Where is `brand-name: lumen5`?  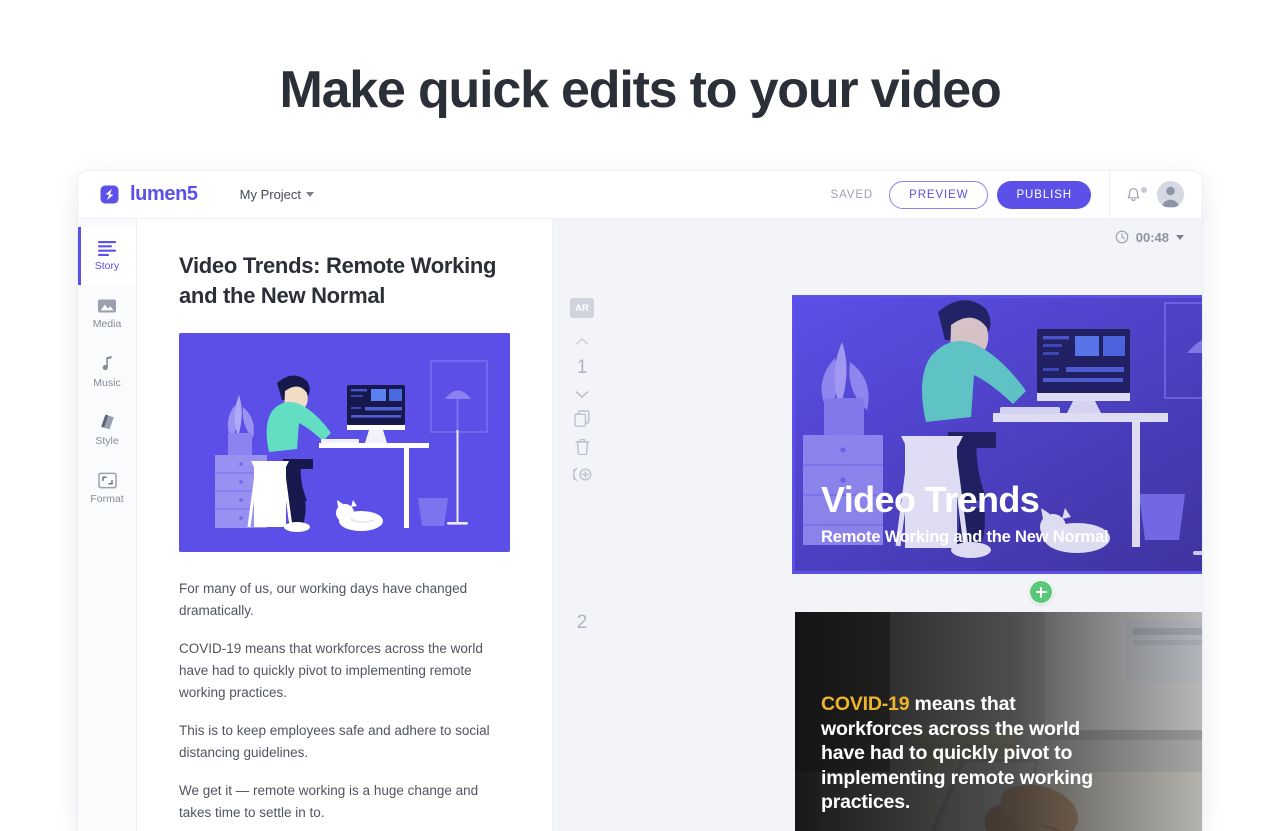 brand-name: lumen5 is located at coordinates (164, 194).